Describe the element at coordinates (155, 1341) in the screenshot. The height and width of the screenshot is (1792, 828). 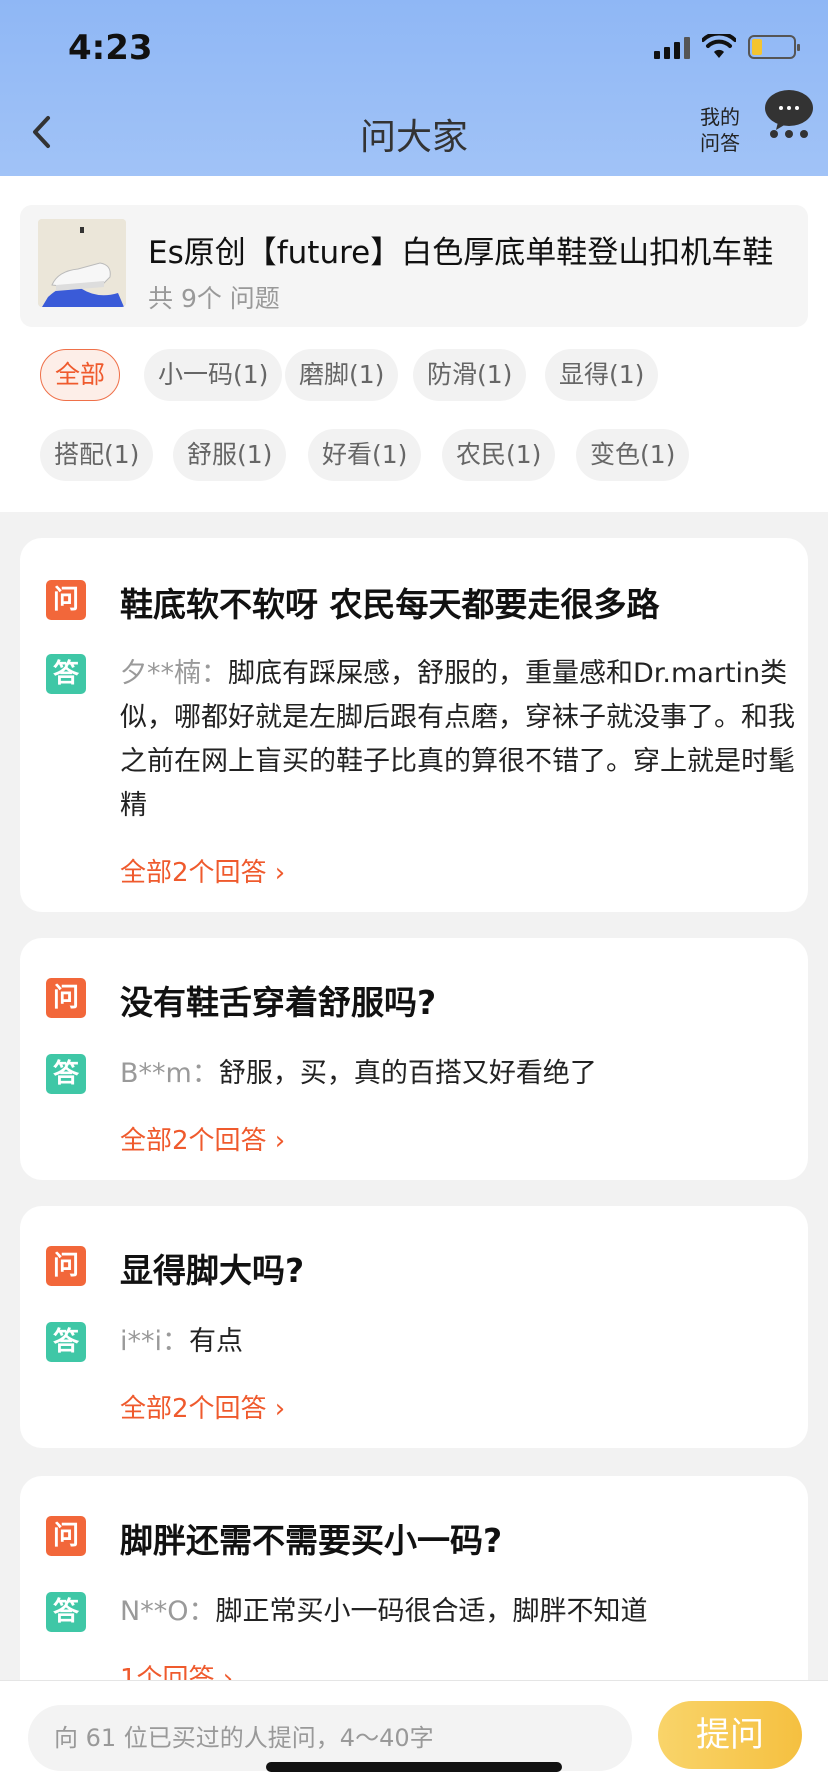
I see `answer-user: i**i：` at that location.